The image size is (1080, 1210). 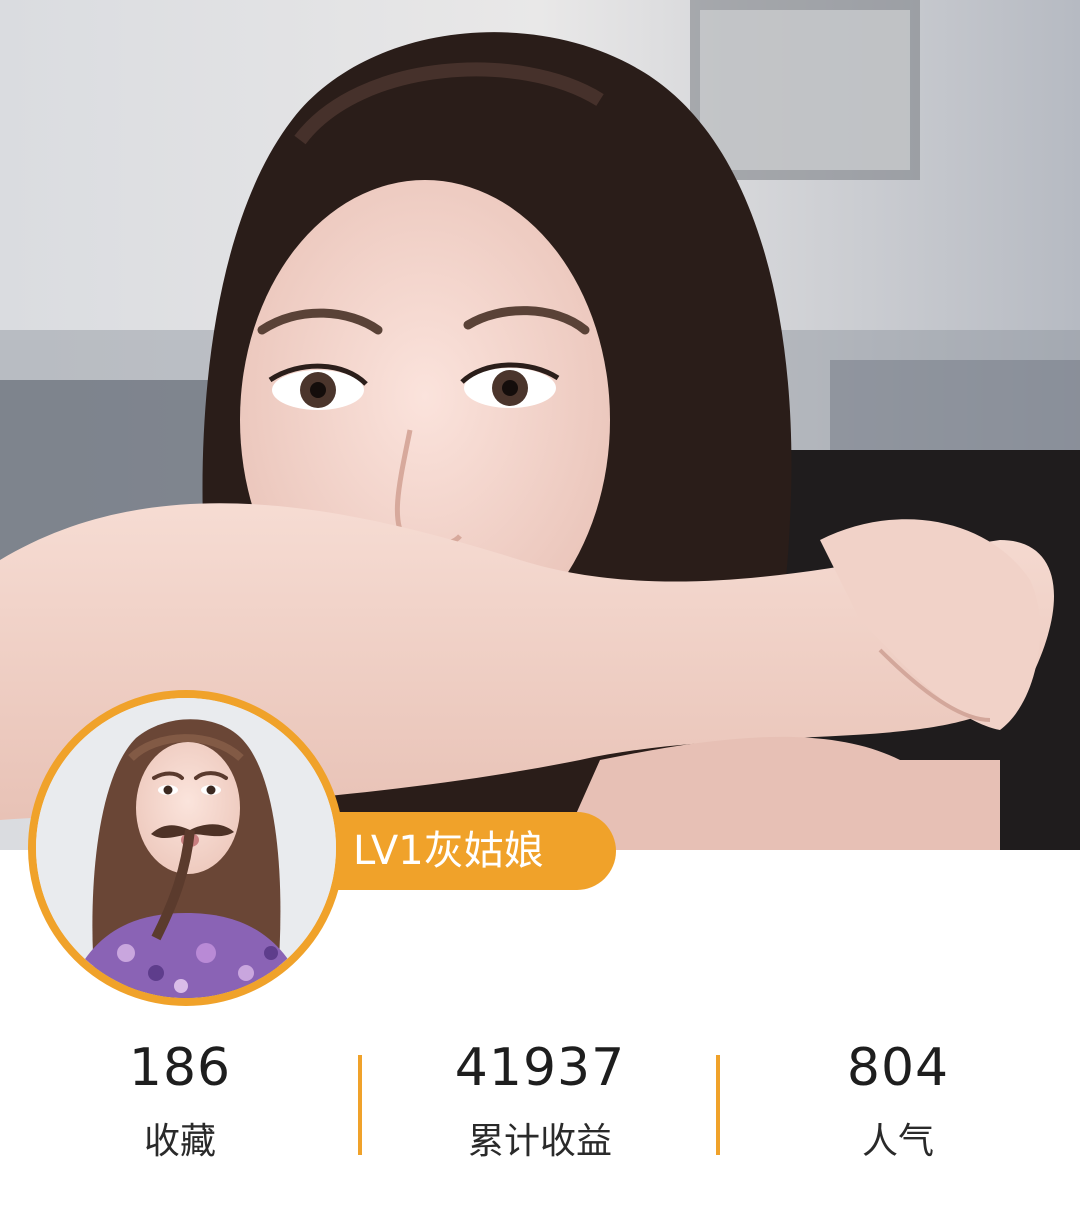 What do you see at coordinates (180, 1068) in the screenshot?
I see `stat-favorites-value: 186` at bounding box center [180, 1068].